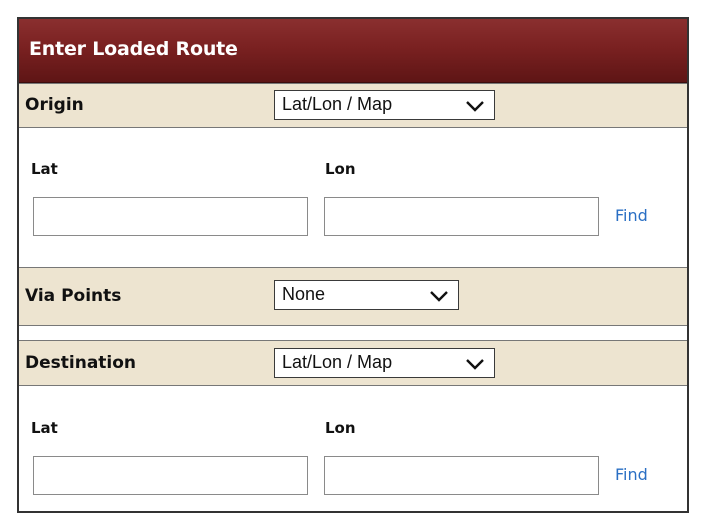 This screenshot has width=707, height=531. I want to click on panel-title: Enter Loaded Route, so click(133, 49).